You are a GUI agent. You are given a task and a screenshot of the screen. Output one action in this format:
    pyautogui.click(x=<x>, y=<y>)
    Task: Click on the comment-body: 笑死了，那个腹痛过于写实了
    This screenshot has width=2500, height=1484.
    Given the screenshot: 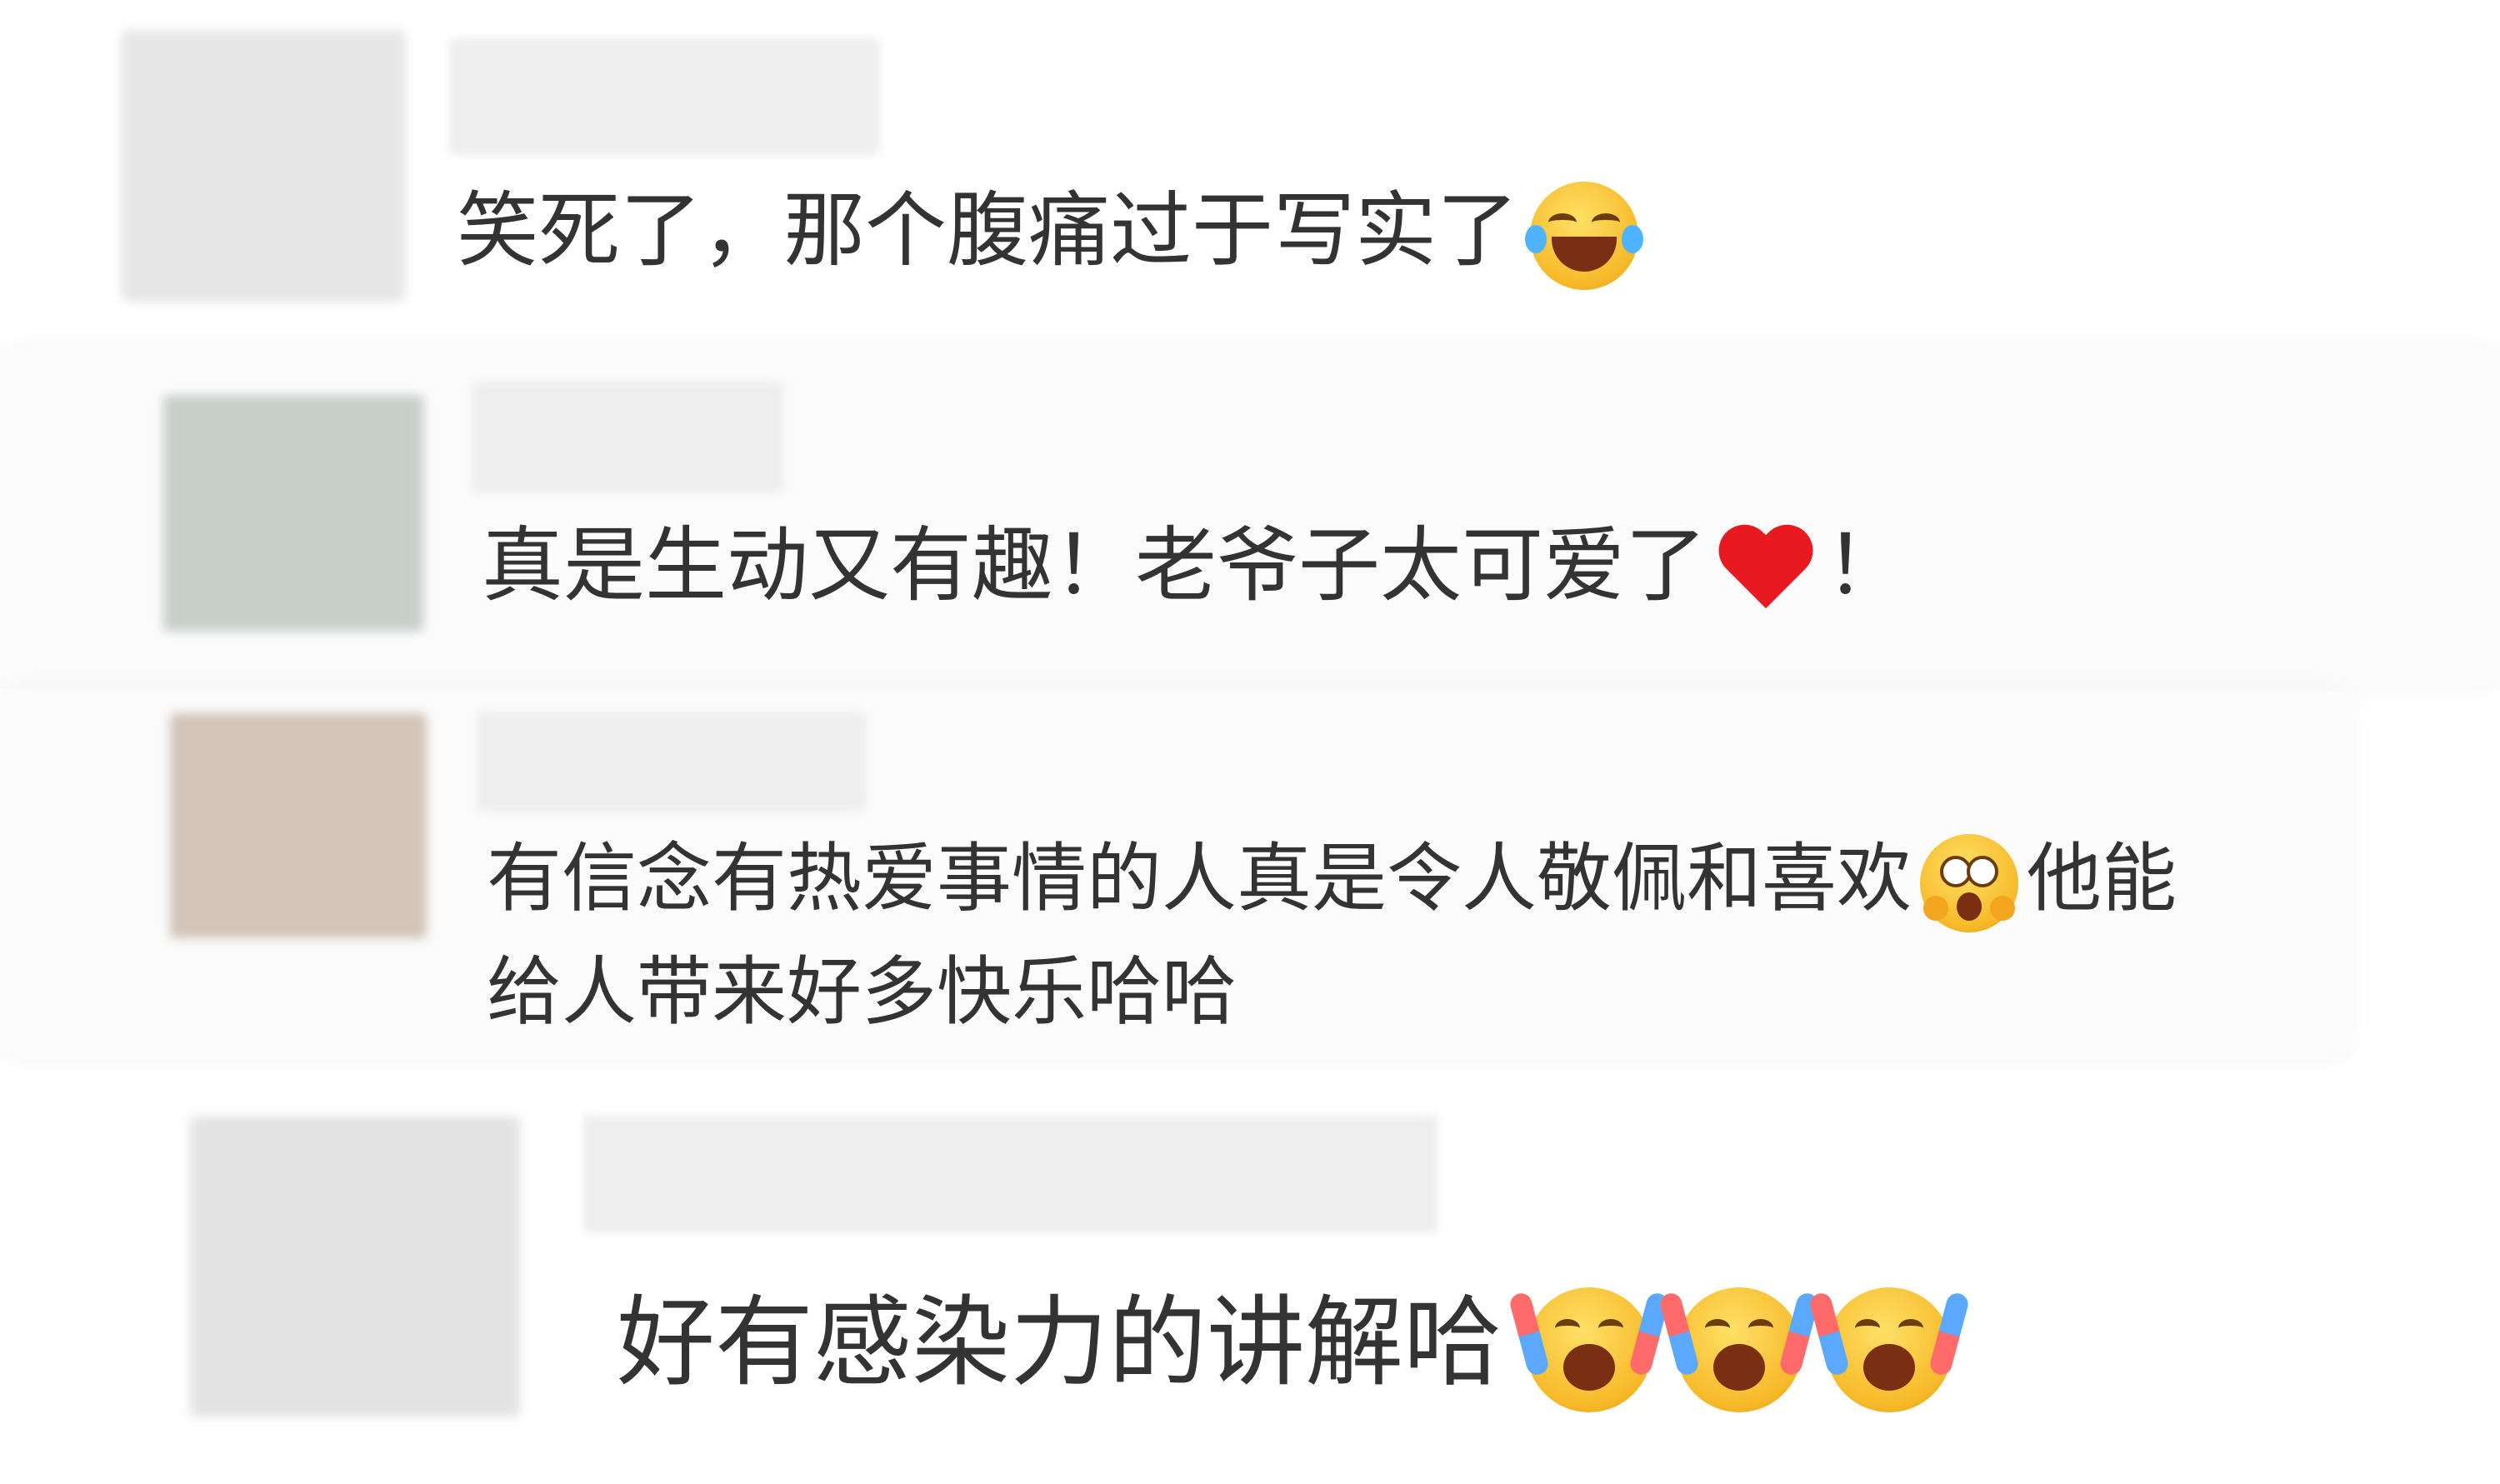 What is the action you would take?
    pyautogui.click(x=988, y=231)
    